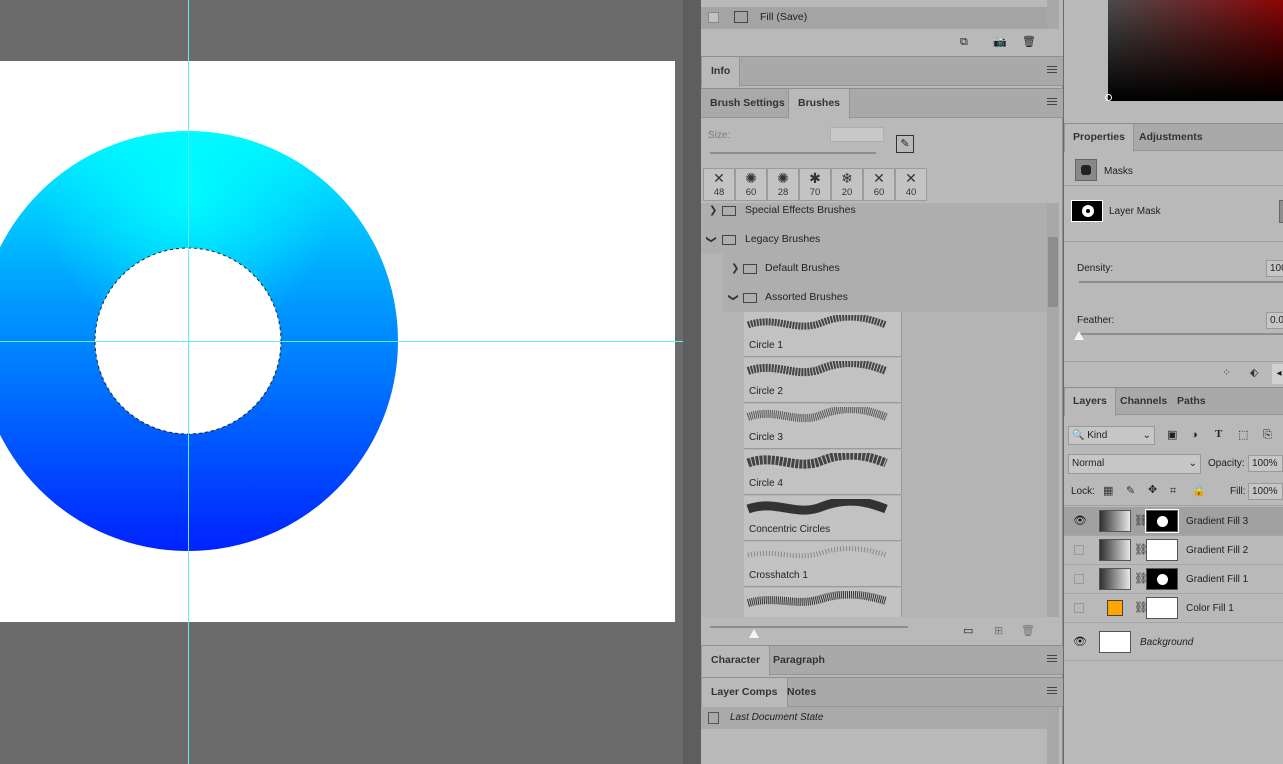 The image size is (1283, 764). What do you see at coordinates (736, 661) in the screenshot?
I see `tab-character: Character` at bounding box center [736, 661].